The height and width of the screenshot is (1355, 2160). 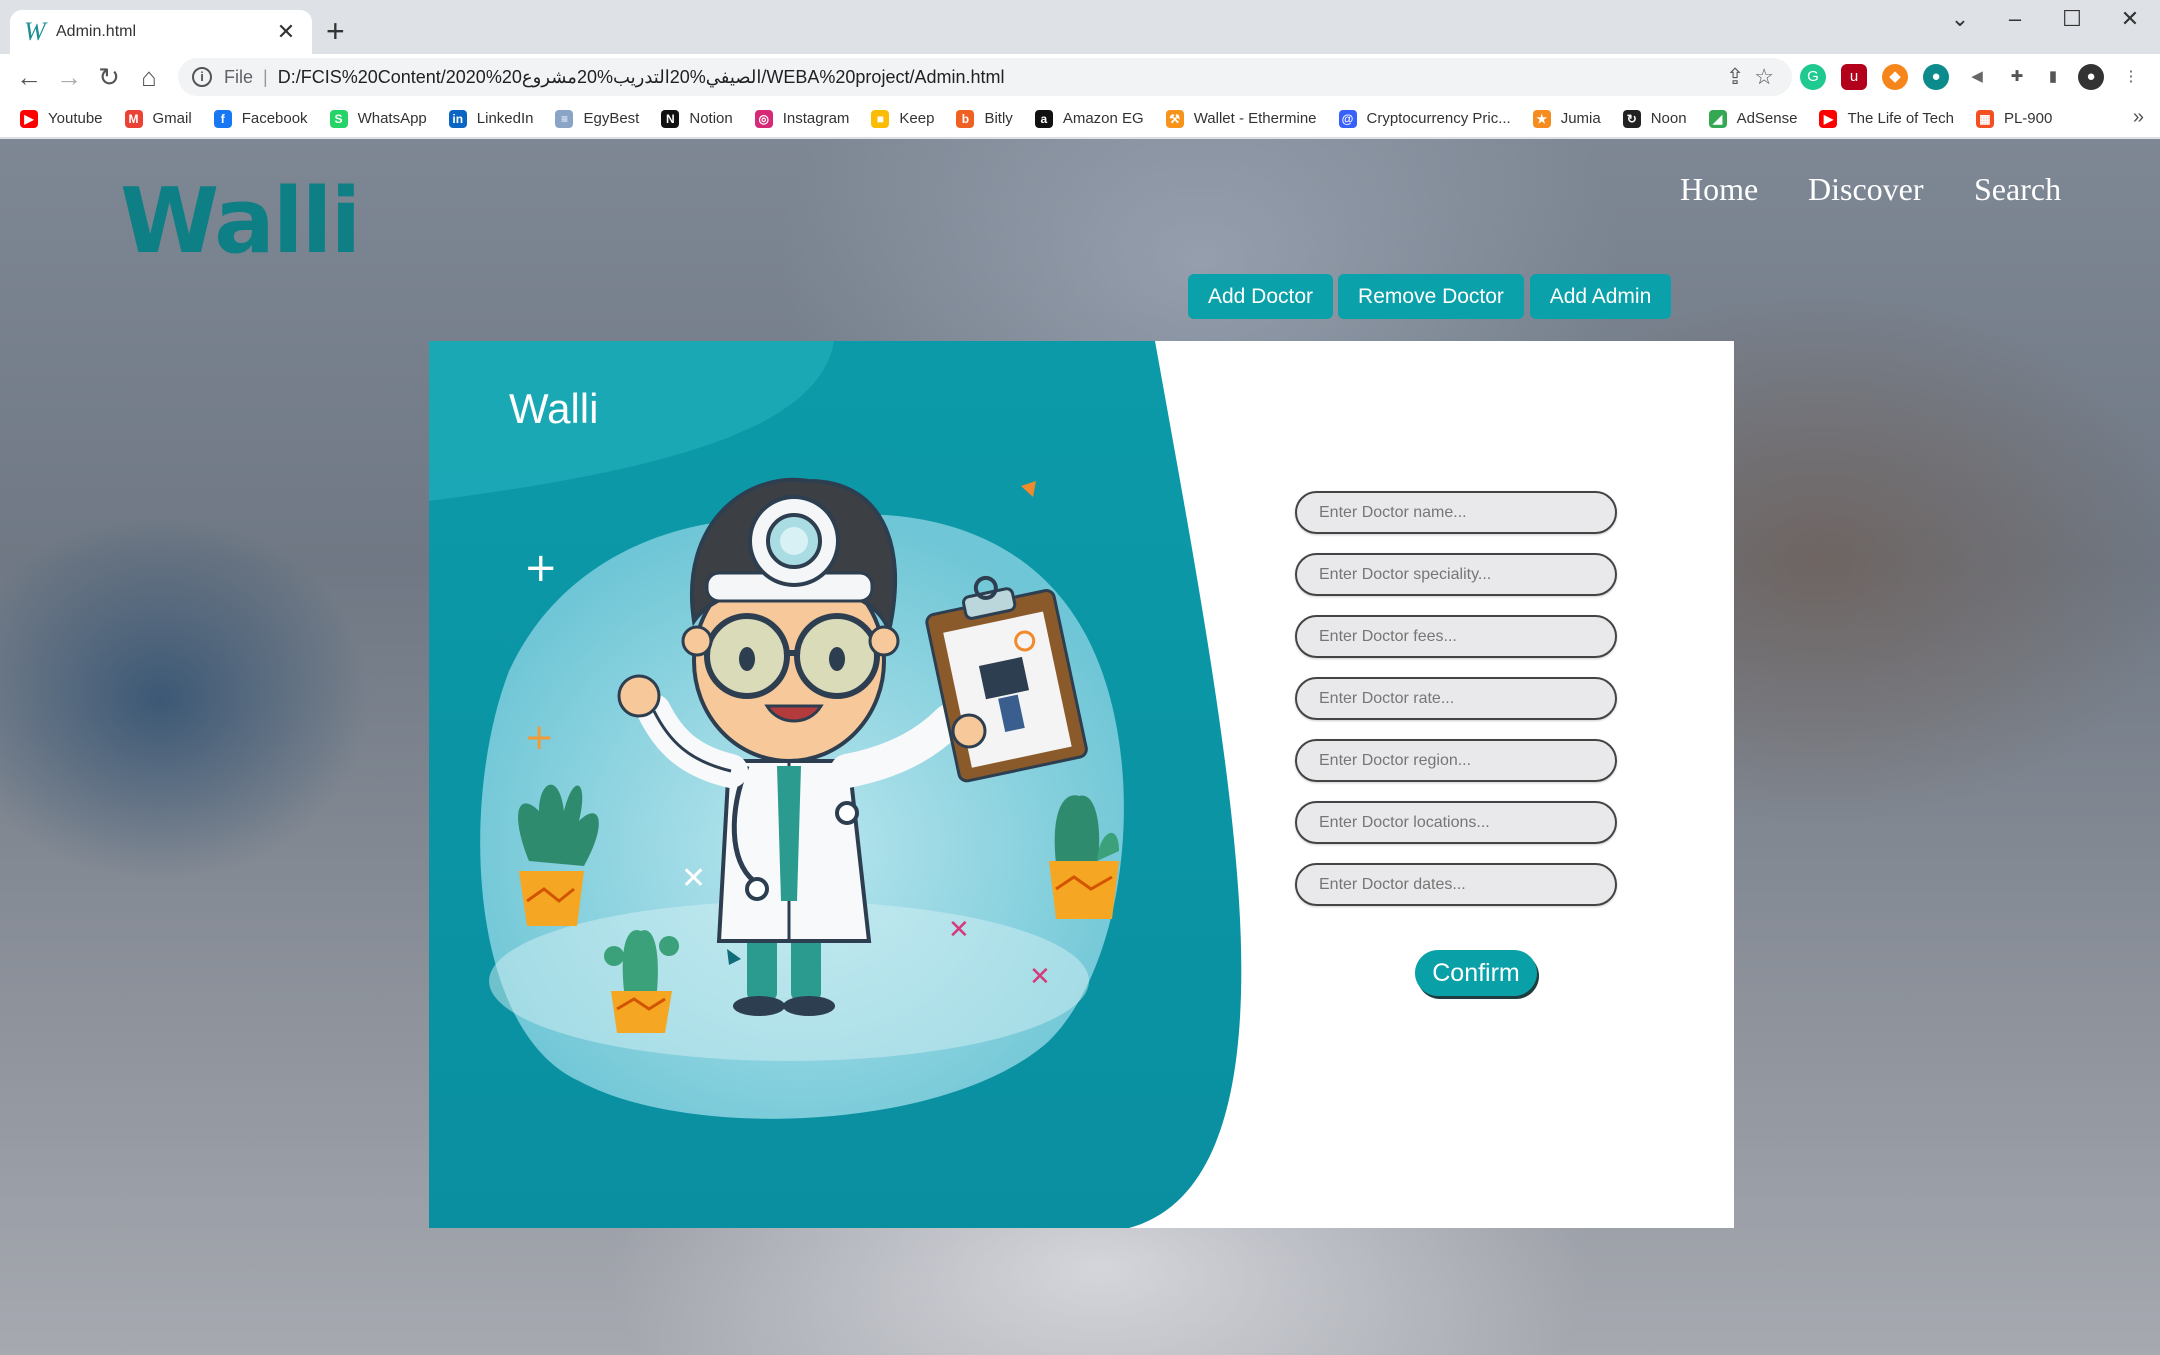 I want to click on bookmark-item: ↻ Noon, so click(x=1654, y=118).